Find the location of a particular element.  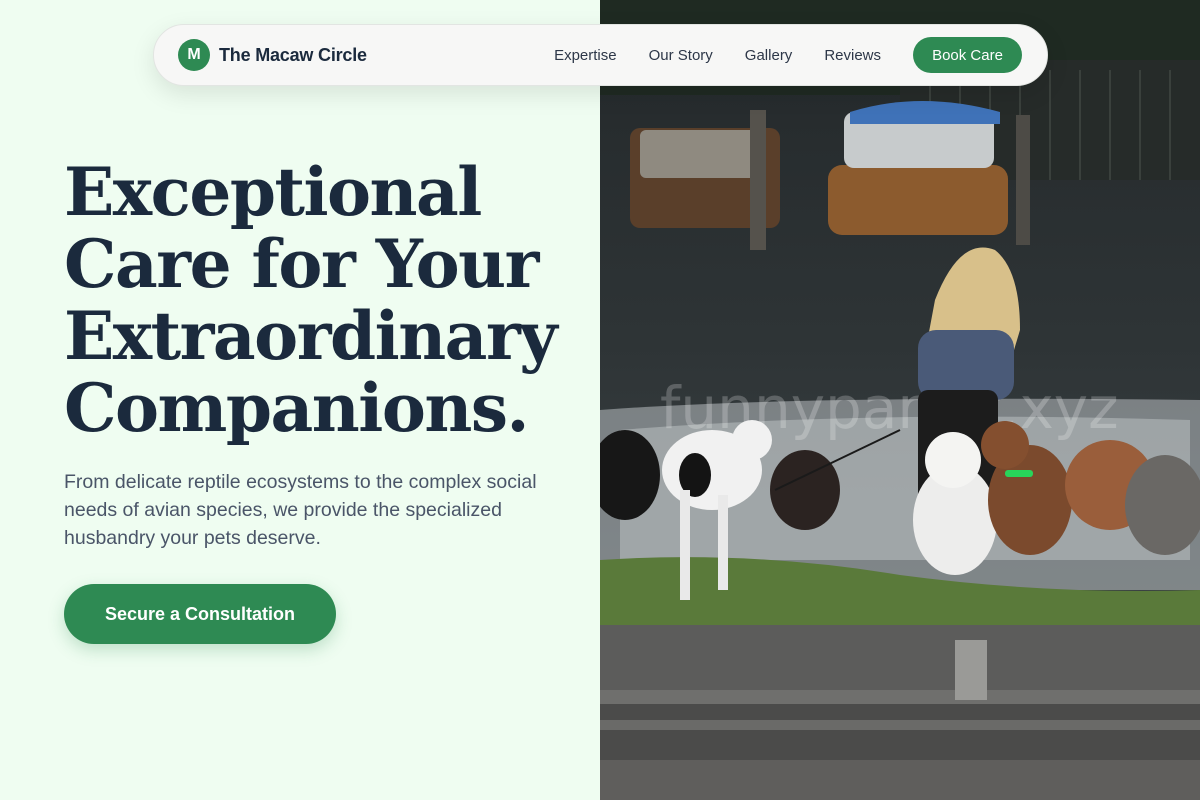

brand-logo: M The Macaw Circle is located at coordinates (272, 55).